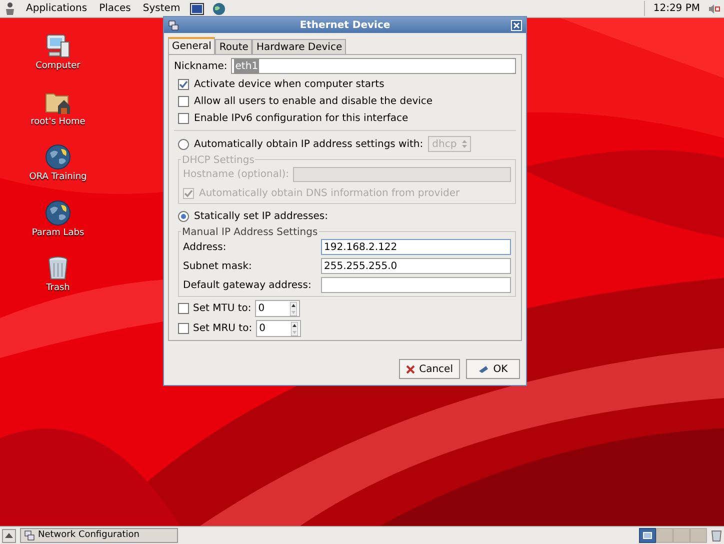 The image size is (724, 544). Describe the element at coordinates (716, 535) in the screenshot. I see `trash-icon` at that location.